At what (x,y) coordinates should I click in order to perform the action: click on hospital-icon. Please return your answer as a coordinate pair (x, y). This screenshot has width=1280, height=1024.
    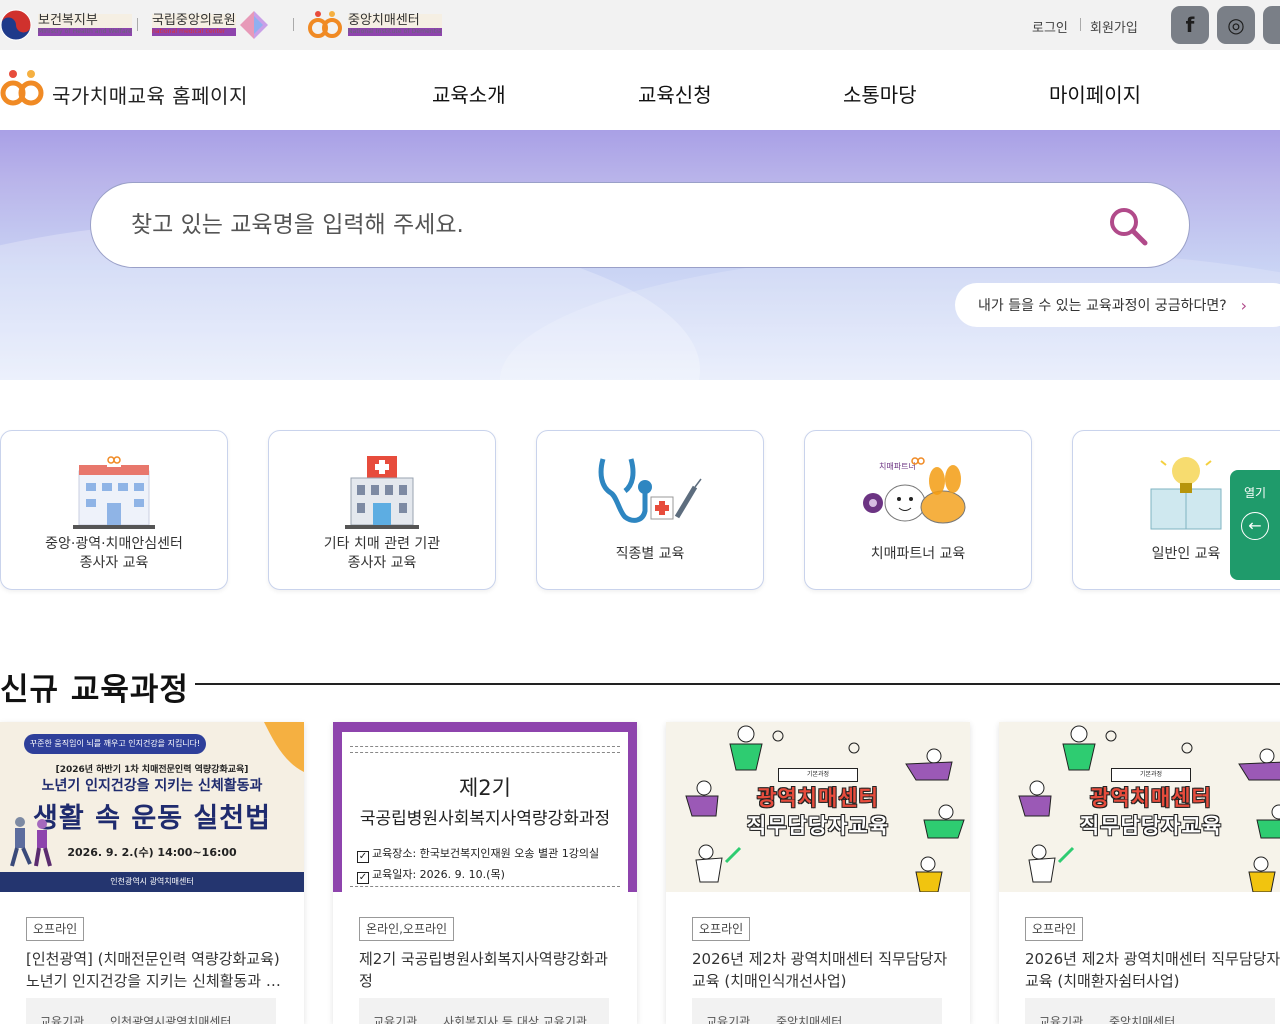
    Looking at the image, I should click on (382, 492).